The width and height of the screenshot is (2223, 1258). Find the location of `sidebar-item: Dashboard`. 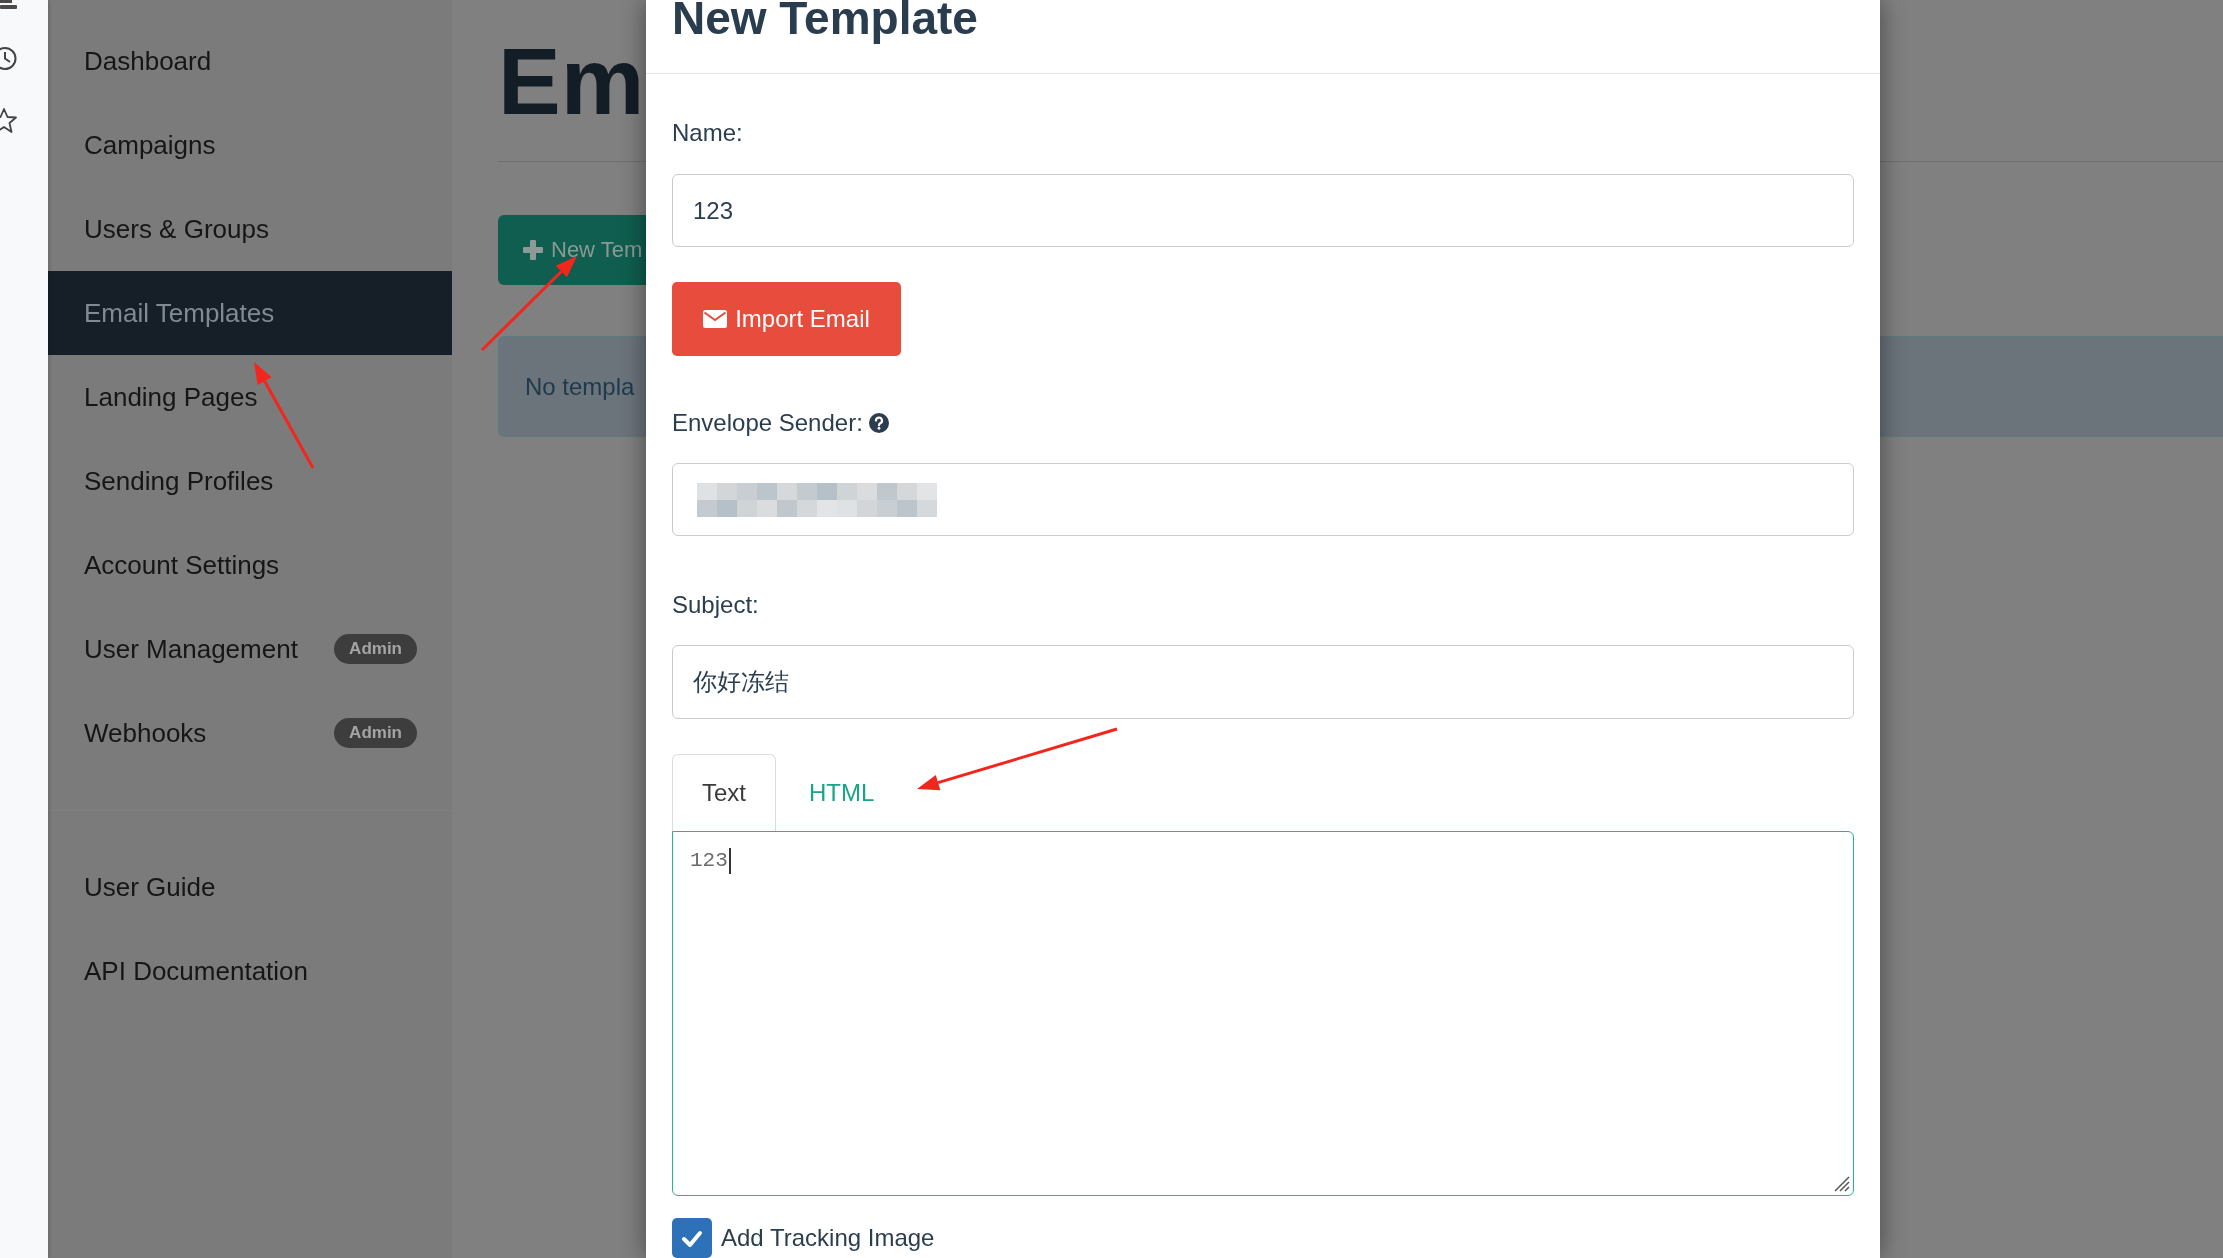

sidebar-item: Dashboard is located at coordinates (250, 61).